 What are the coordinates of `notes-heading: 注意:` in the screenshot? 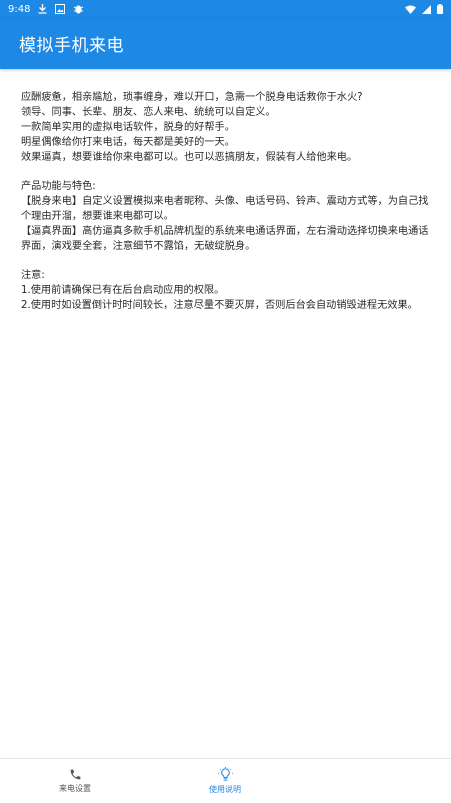 It's located at (33, 275).